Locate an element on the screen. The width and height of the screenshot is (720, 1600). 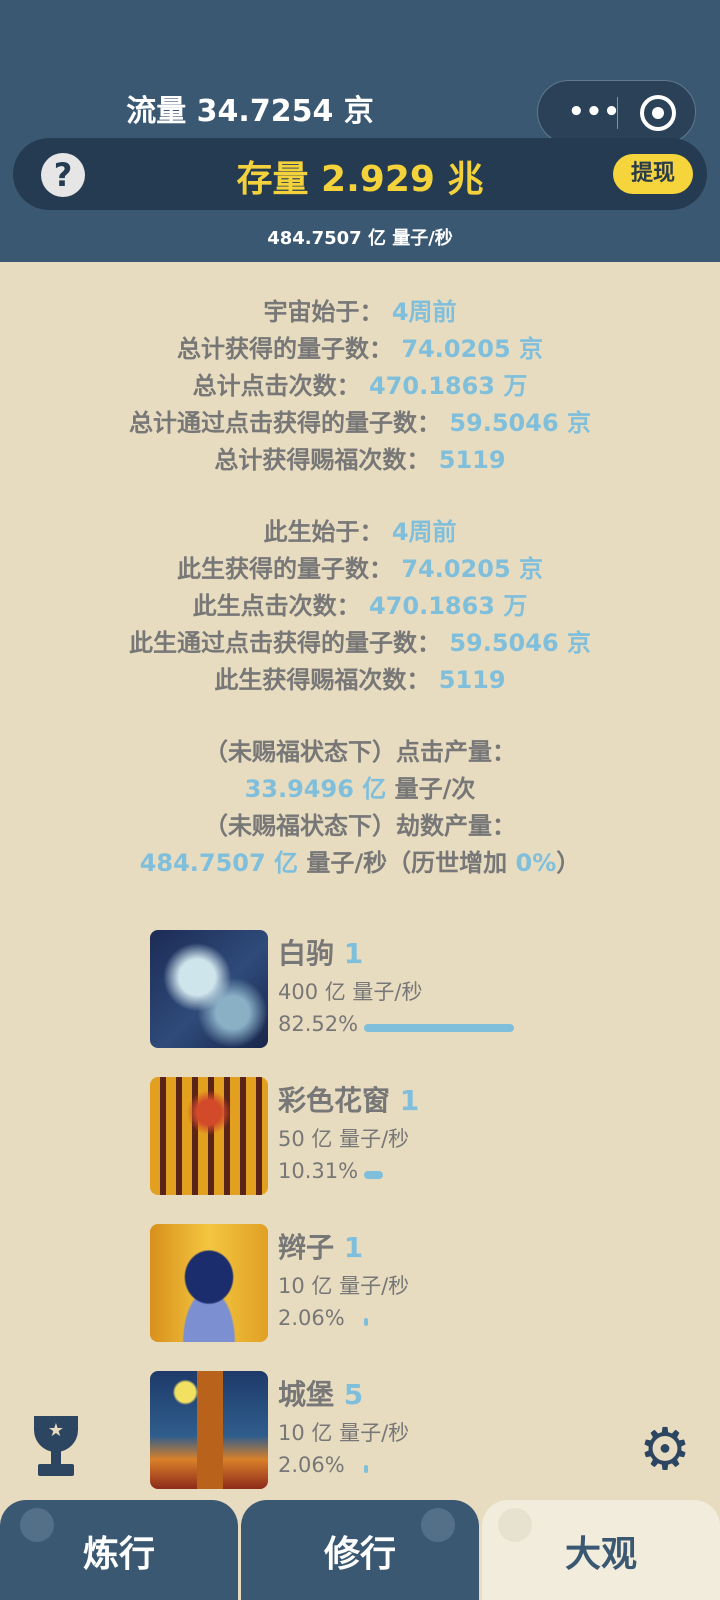
trophy-icon: ★ is located at coordinates (56, 1447).